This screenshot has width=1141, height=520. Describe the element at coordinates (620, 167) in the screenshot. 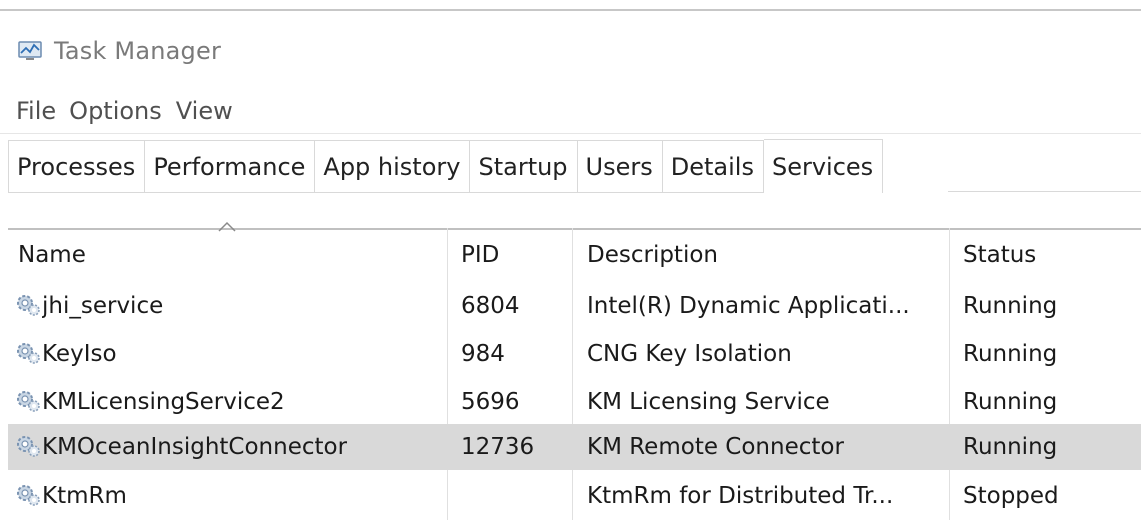

I see `tab-users: Users` at that location.